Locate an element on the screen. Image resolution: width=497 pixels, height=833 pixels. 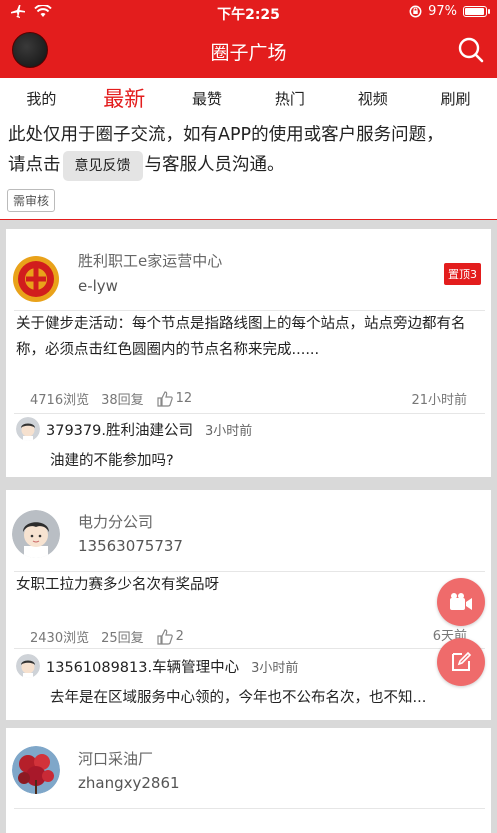
view-count: 2430浏览 is located at coordinates (60, 638).